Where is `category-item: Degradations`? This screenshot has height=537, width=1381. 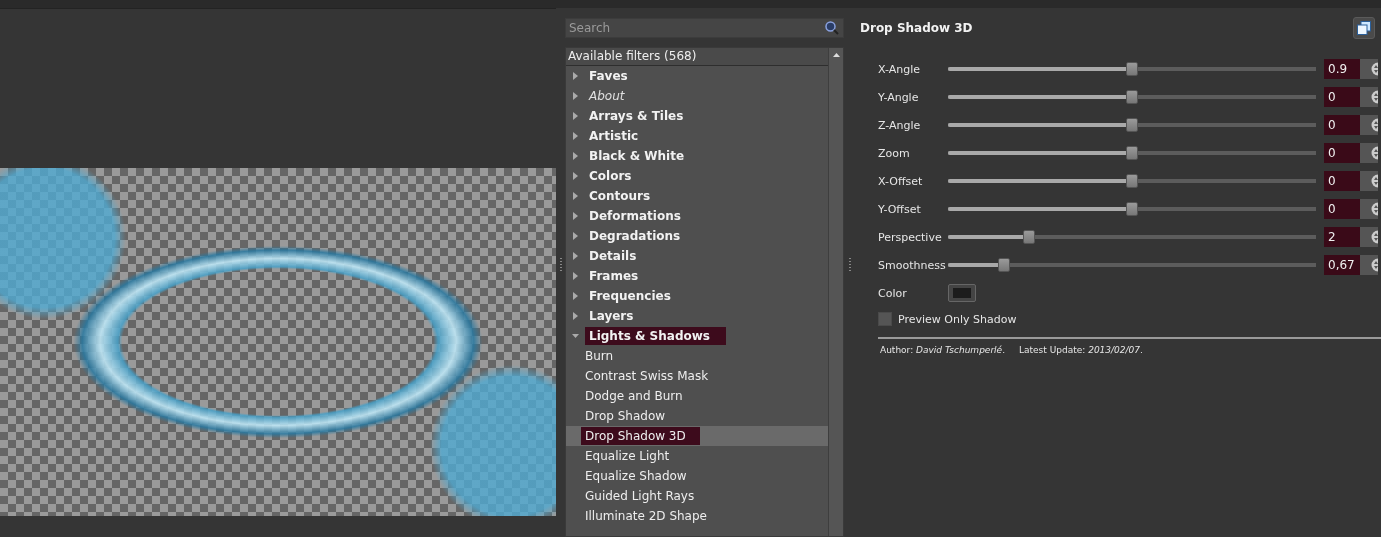 category-item: Degradations is located at coordinates (635, 236).